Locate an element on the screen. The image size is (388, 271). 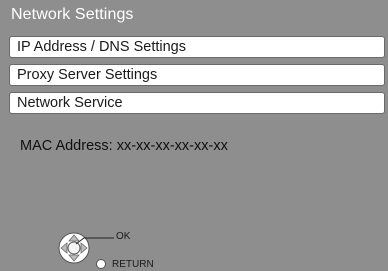
return-label: RETURN is located at coordinates (133, 264).